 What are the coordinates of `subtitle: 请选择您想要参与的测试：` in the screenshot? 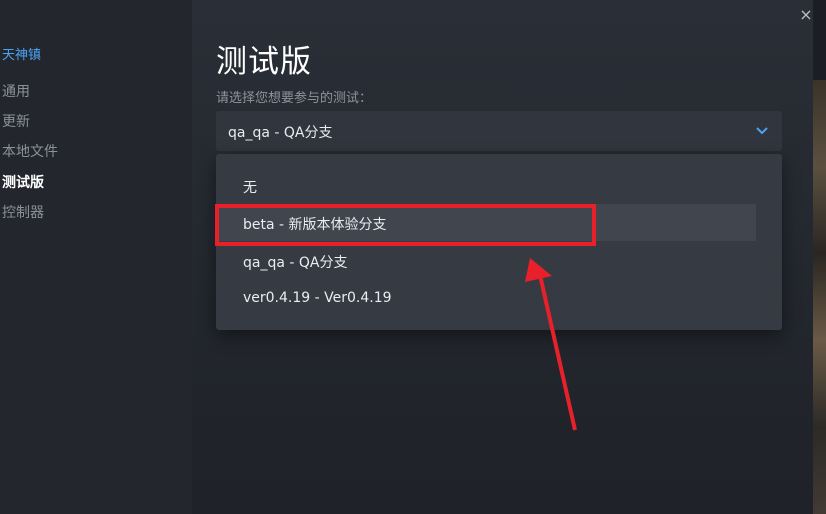 It's located at (294, 98).